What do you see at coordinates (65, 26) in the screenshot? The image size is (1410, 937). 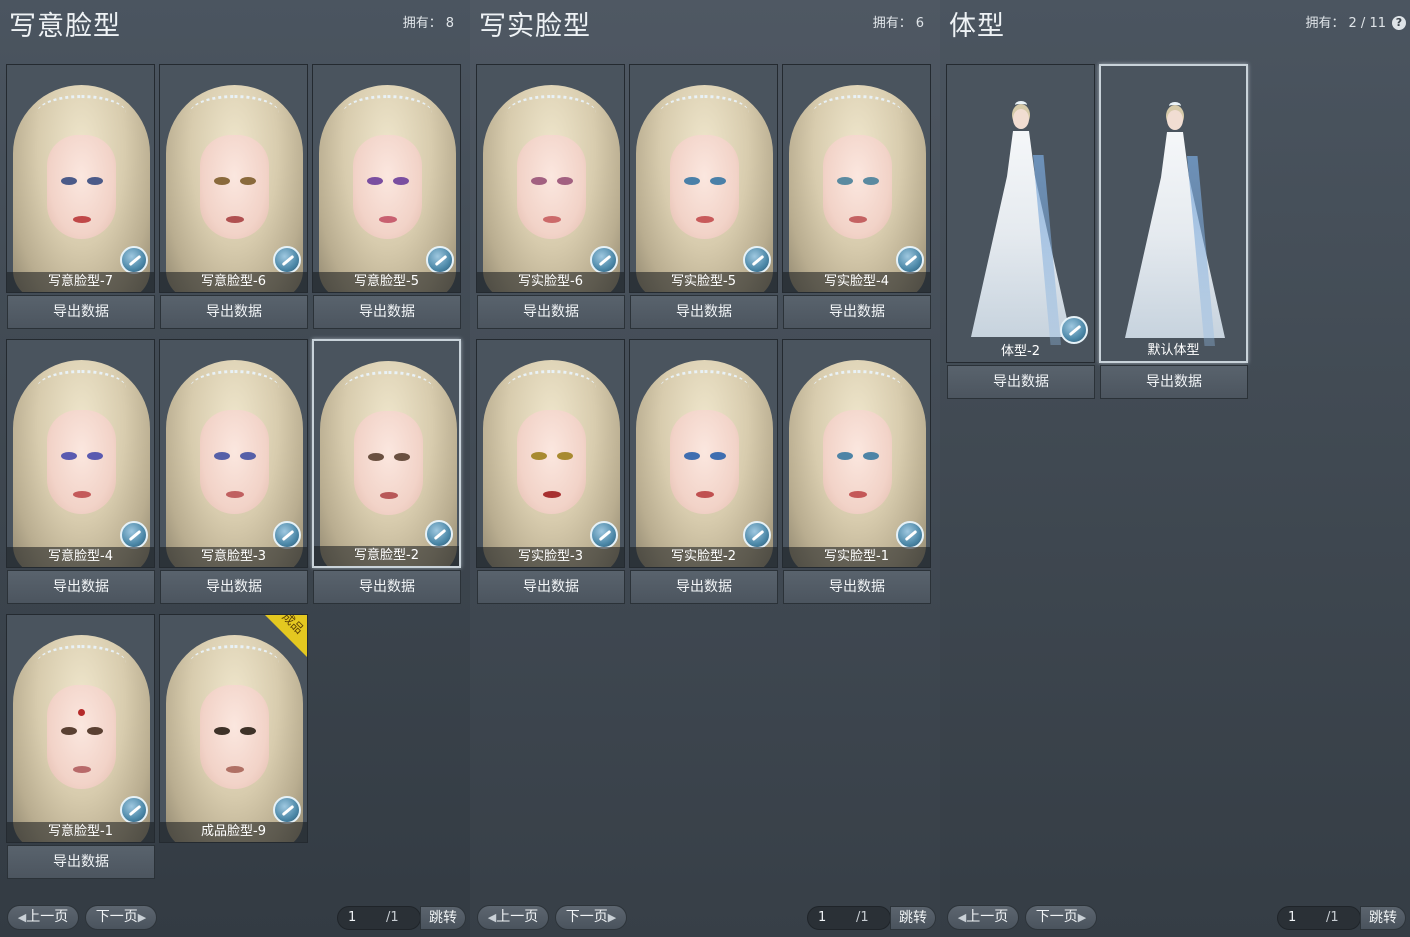 I see `panel-title: 写意脸型` at bounding box center [65, 26].